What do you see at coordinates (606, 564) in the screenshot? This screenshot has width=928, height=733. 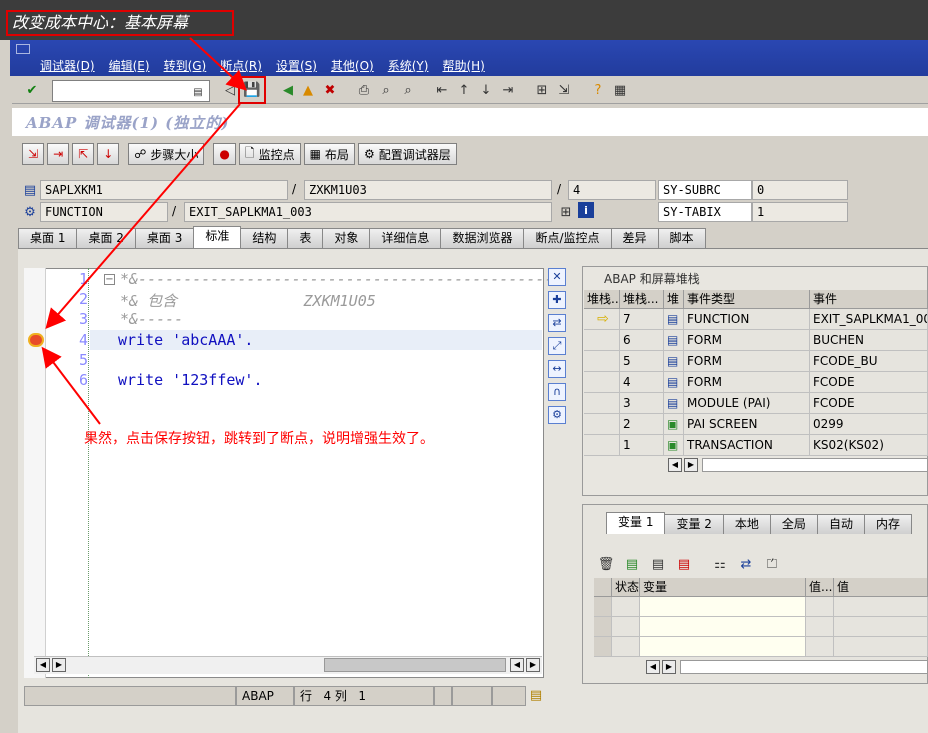 I see `delete-icon: 🗑` at bounding box center [606, 564].